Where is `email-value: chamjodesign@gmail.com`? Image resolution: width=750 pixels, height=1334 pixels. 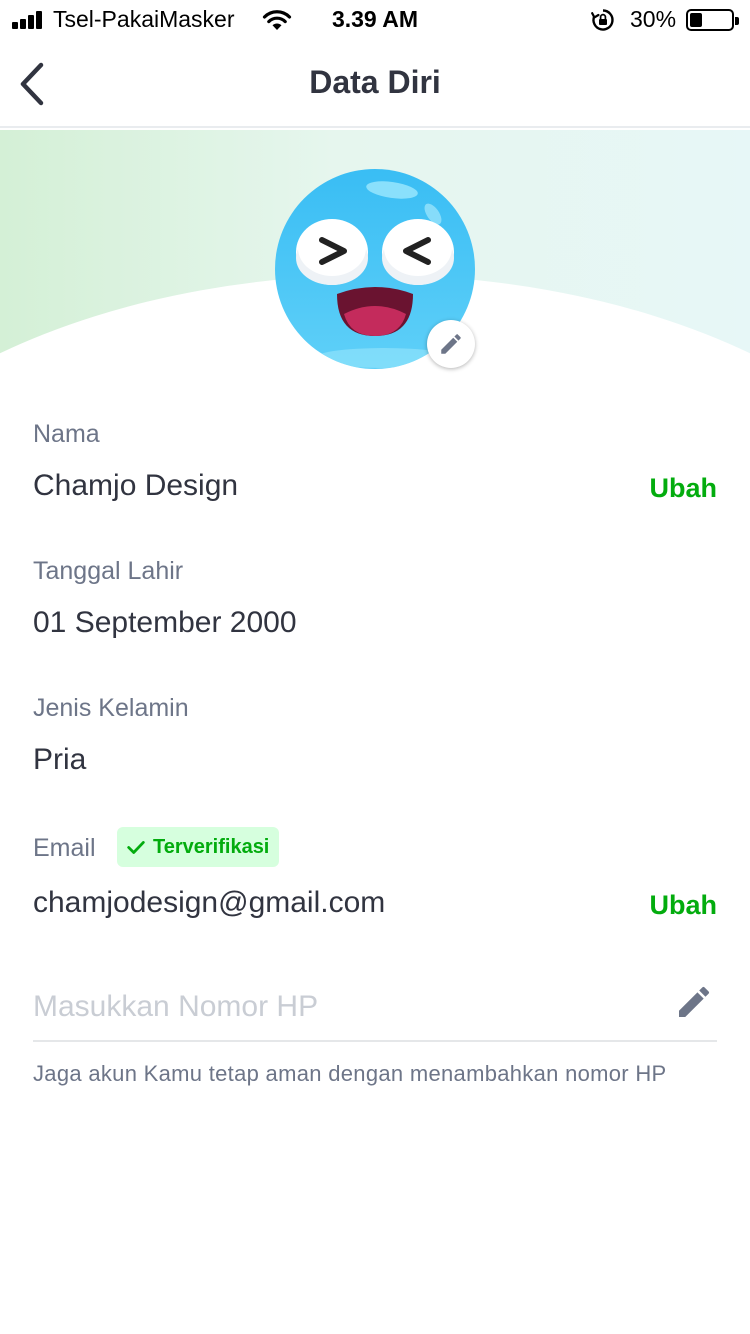 email-value: chamjodesign@gmail.com is located at coordinates (209, 902).